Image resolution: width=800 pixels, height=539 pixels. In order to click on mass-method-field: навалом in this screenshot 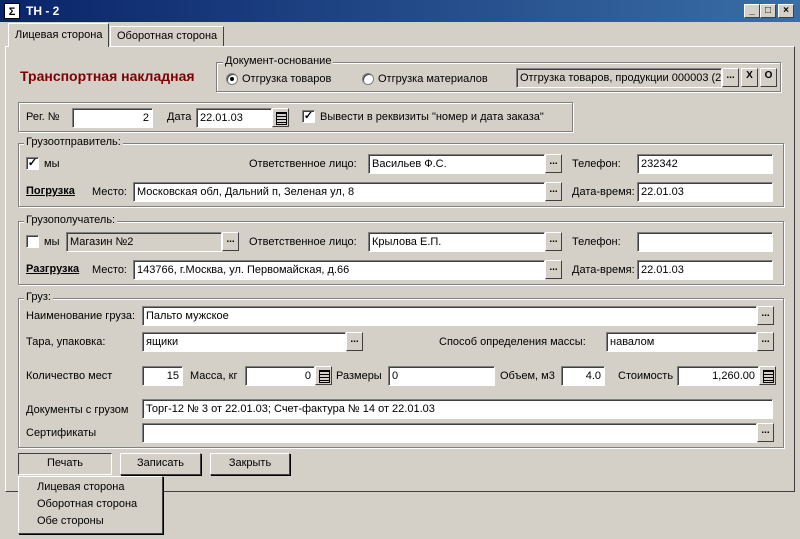, I will do `click(681, 342)`.